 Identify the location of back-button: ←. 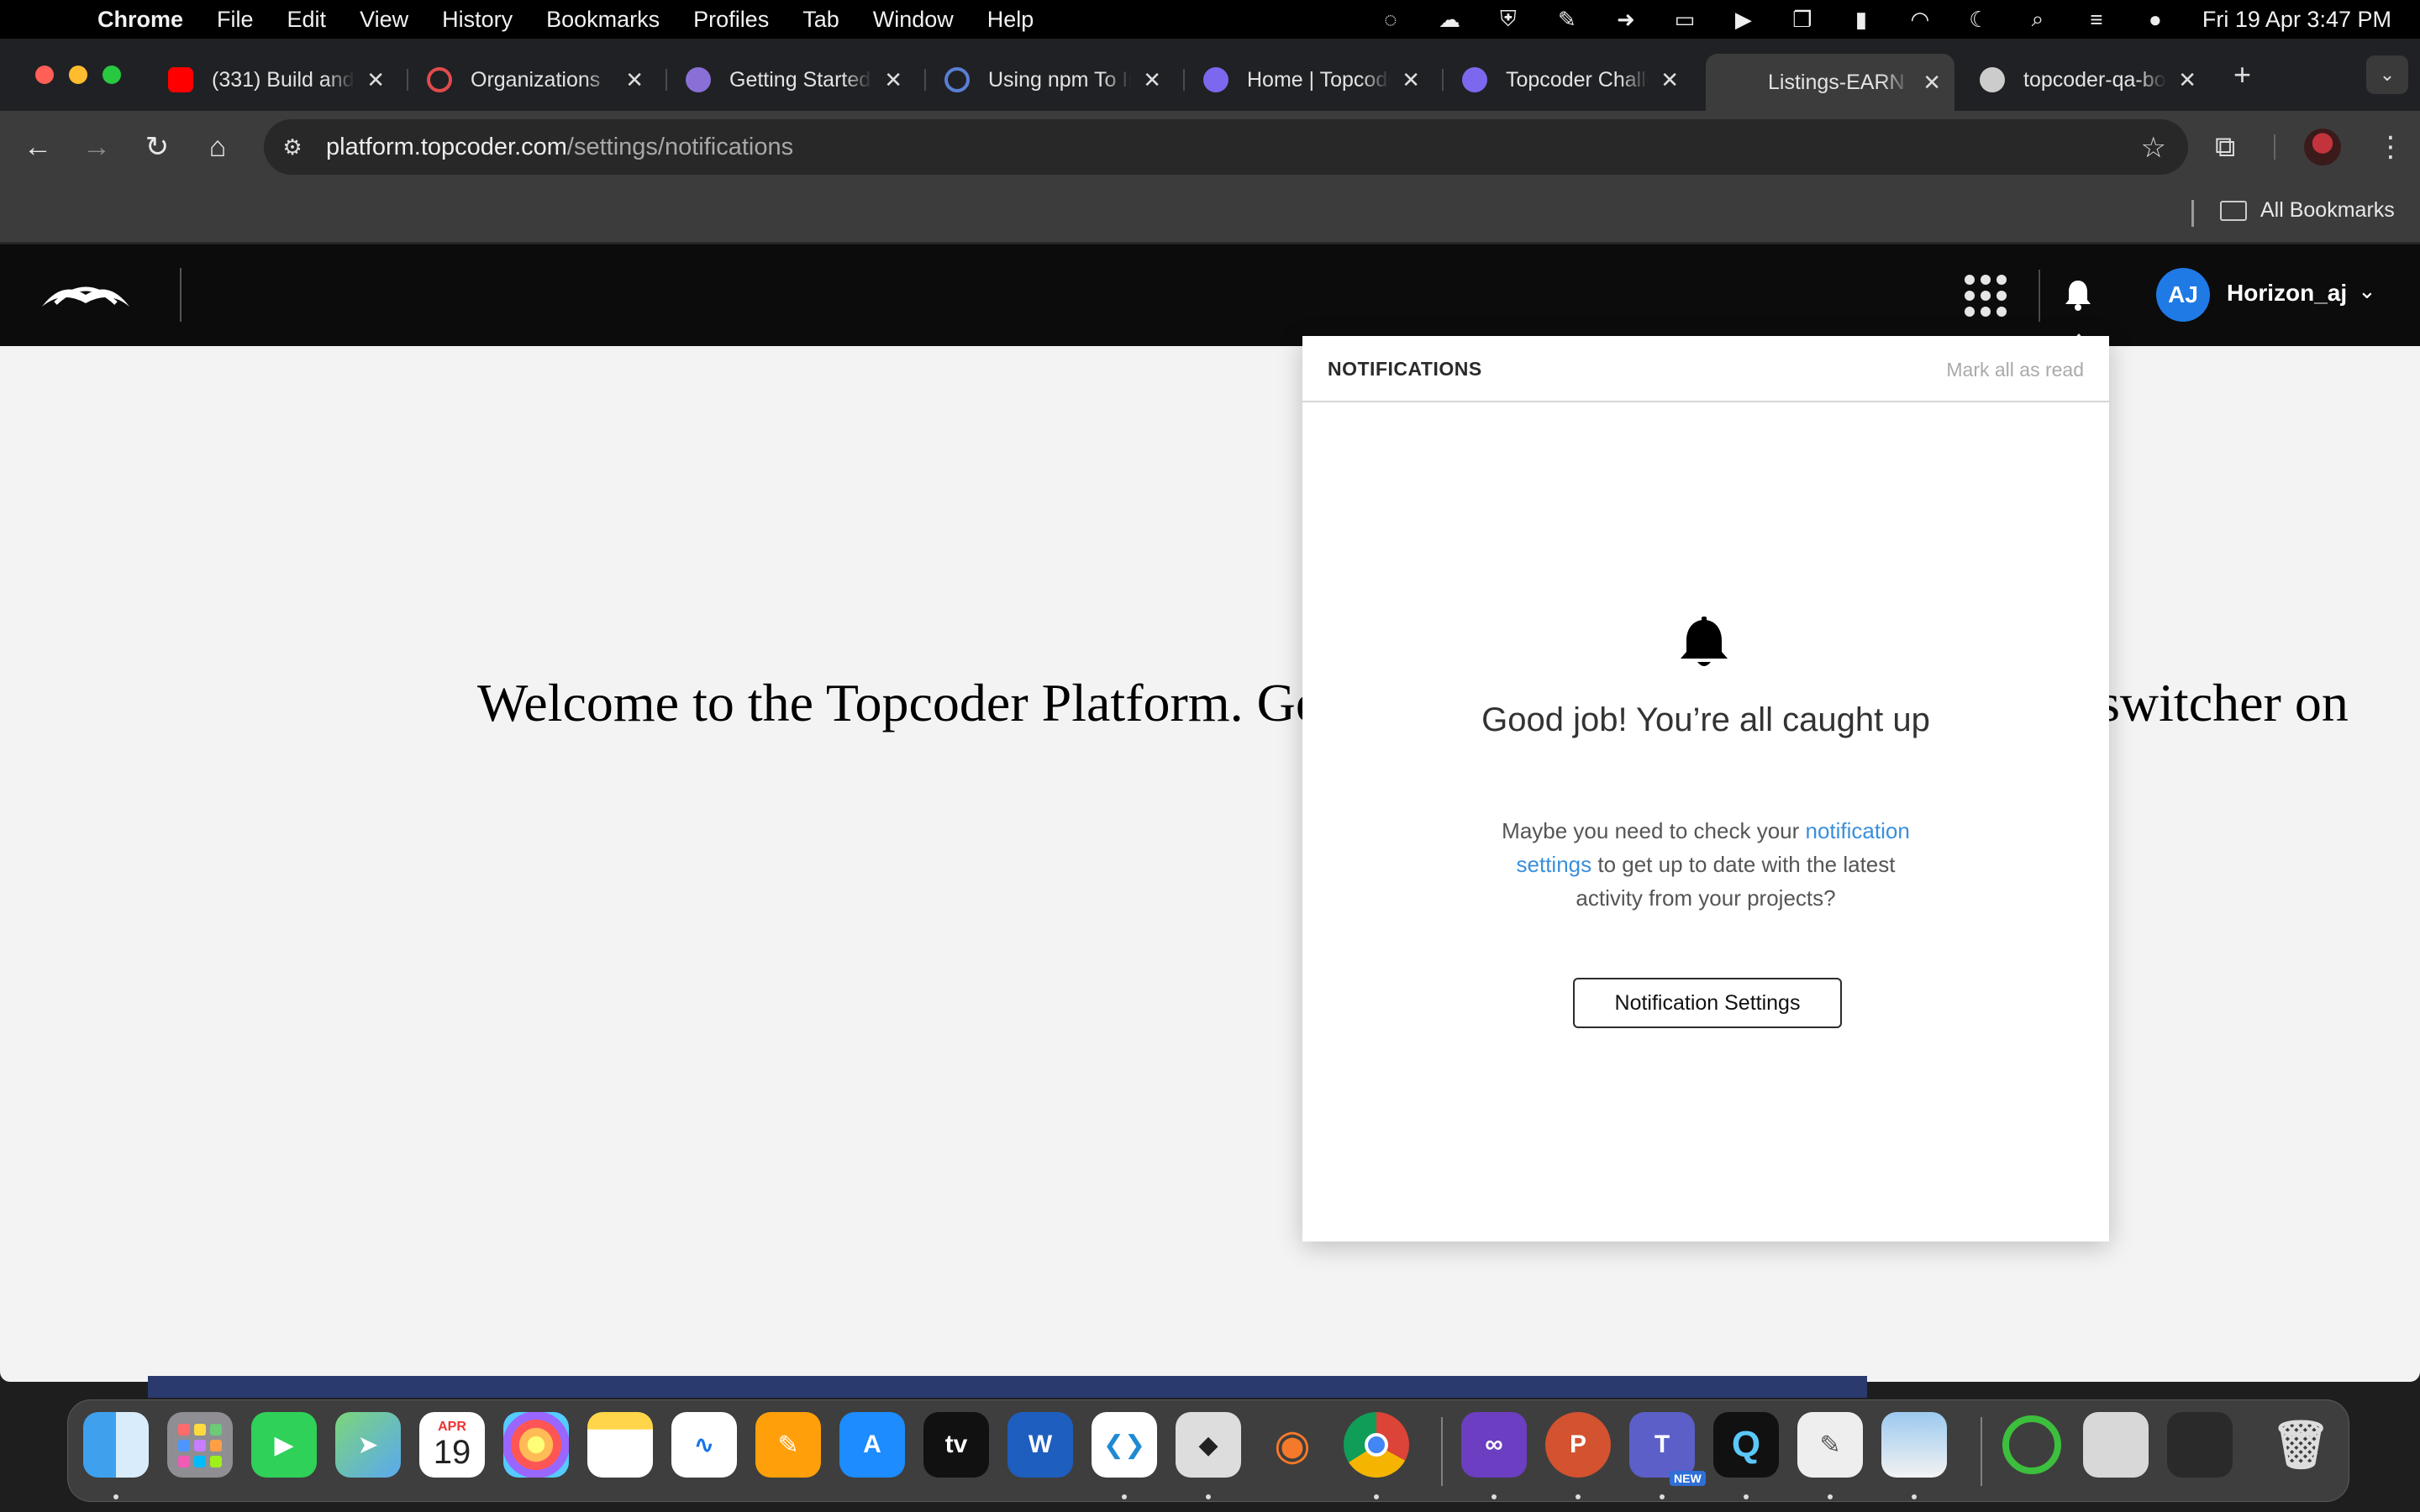
(37, 147).